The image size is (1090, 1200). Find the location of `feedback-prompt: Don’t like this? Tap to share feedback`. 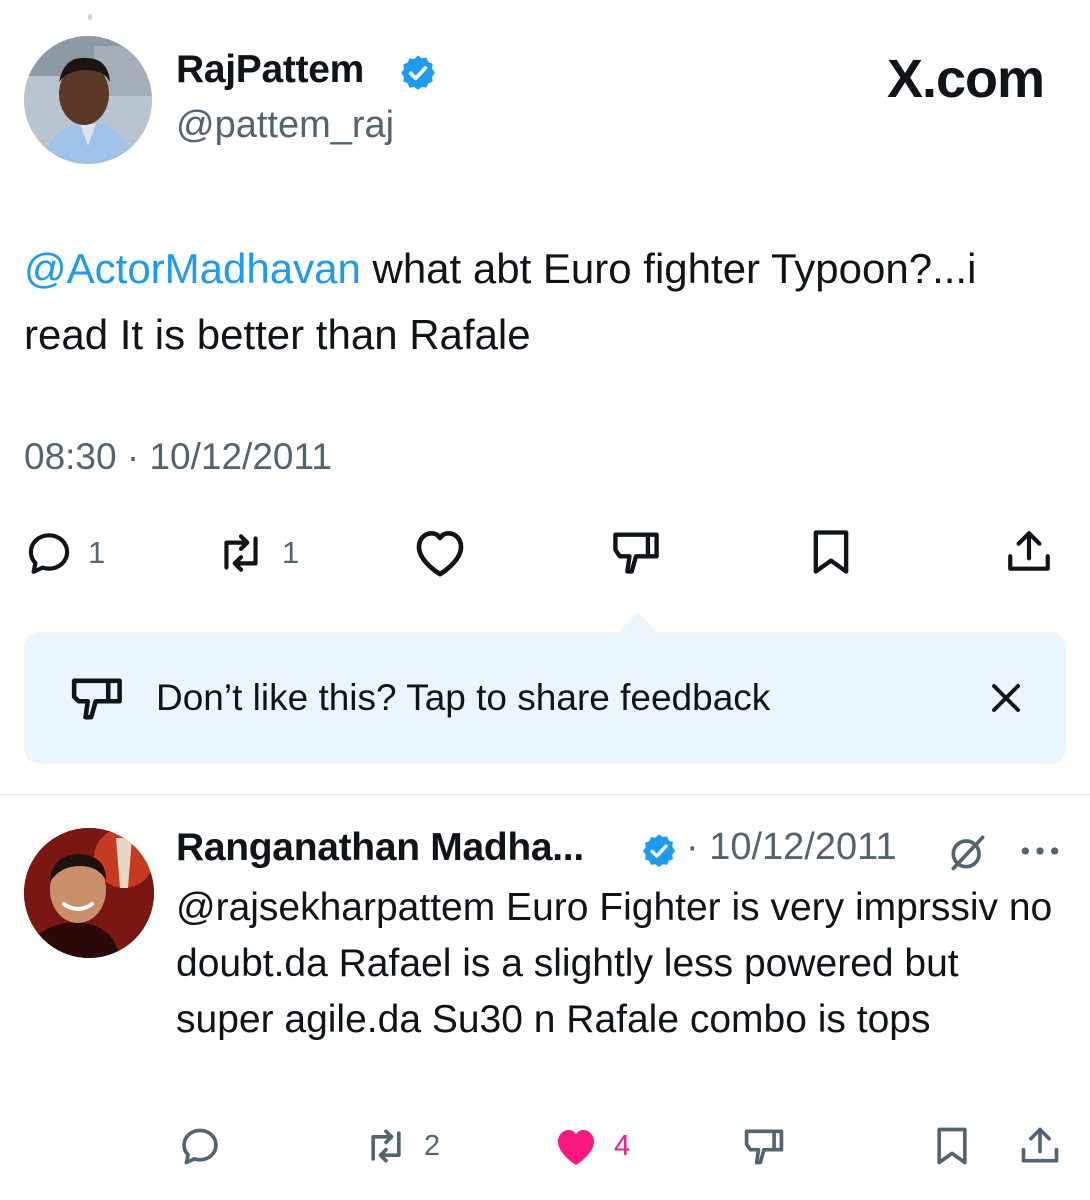

feedback-prompt: Don’t like this? Tap to share feedback is located at coordinates (463, 698).